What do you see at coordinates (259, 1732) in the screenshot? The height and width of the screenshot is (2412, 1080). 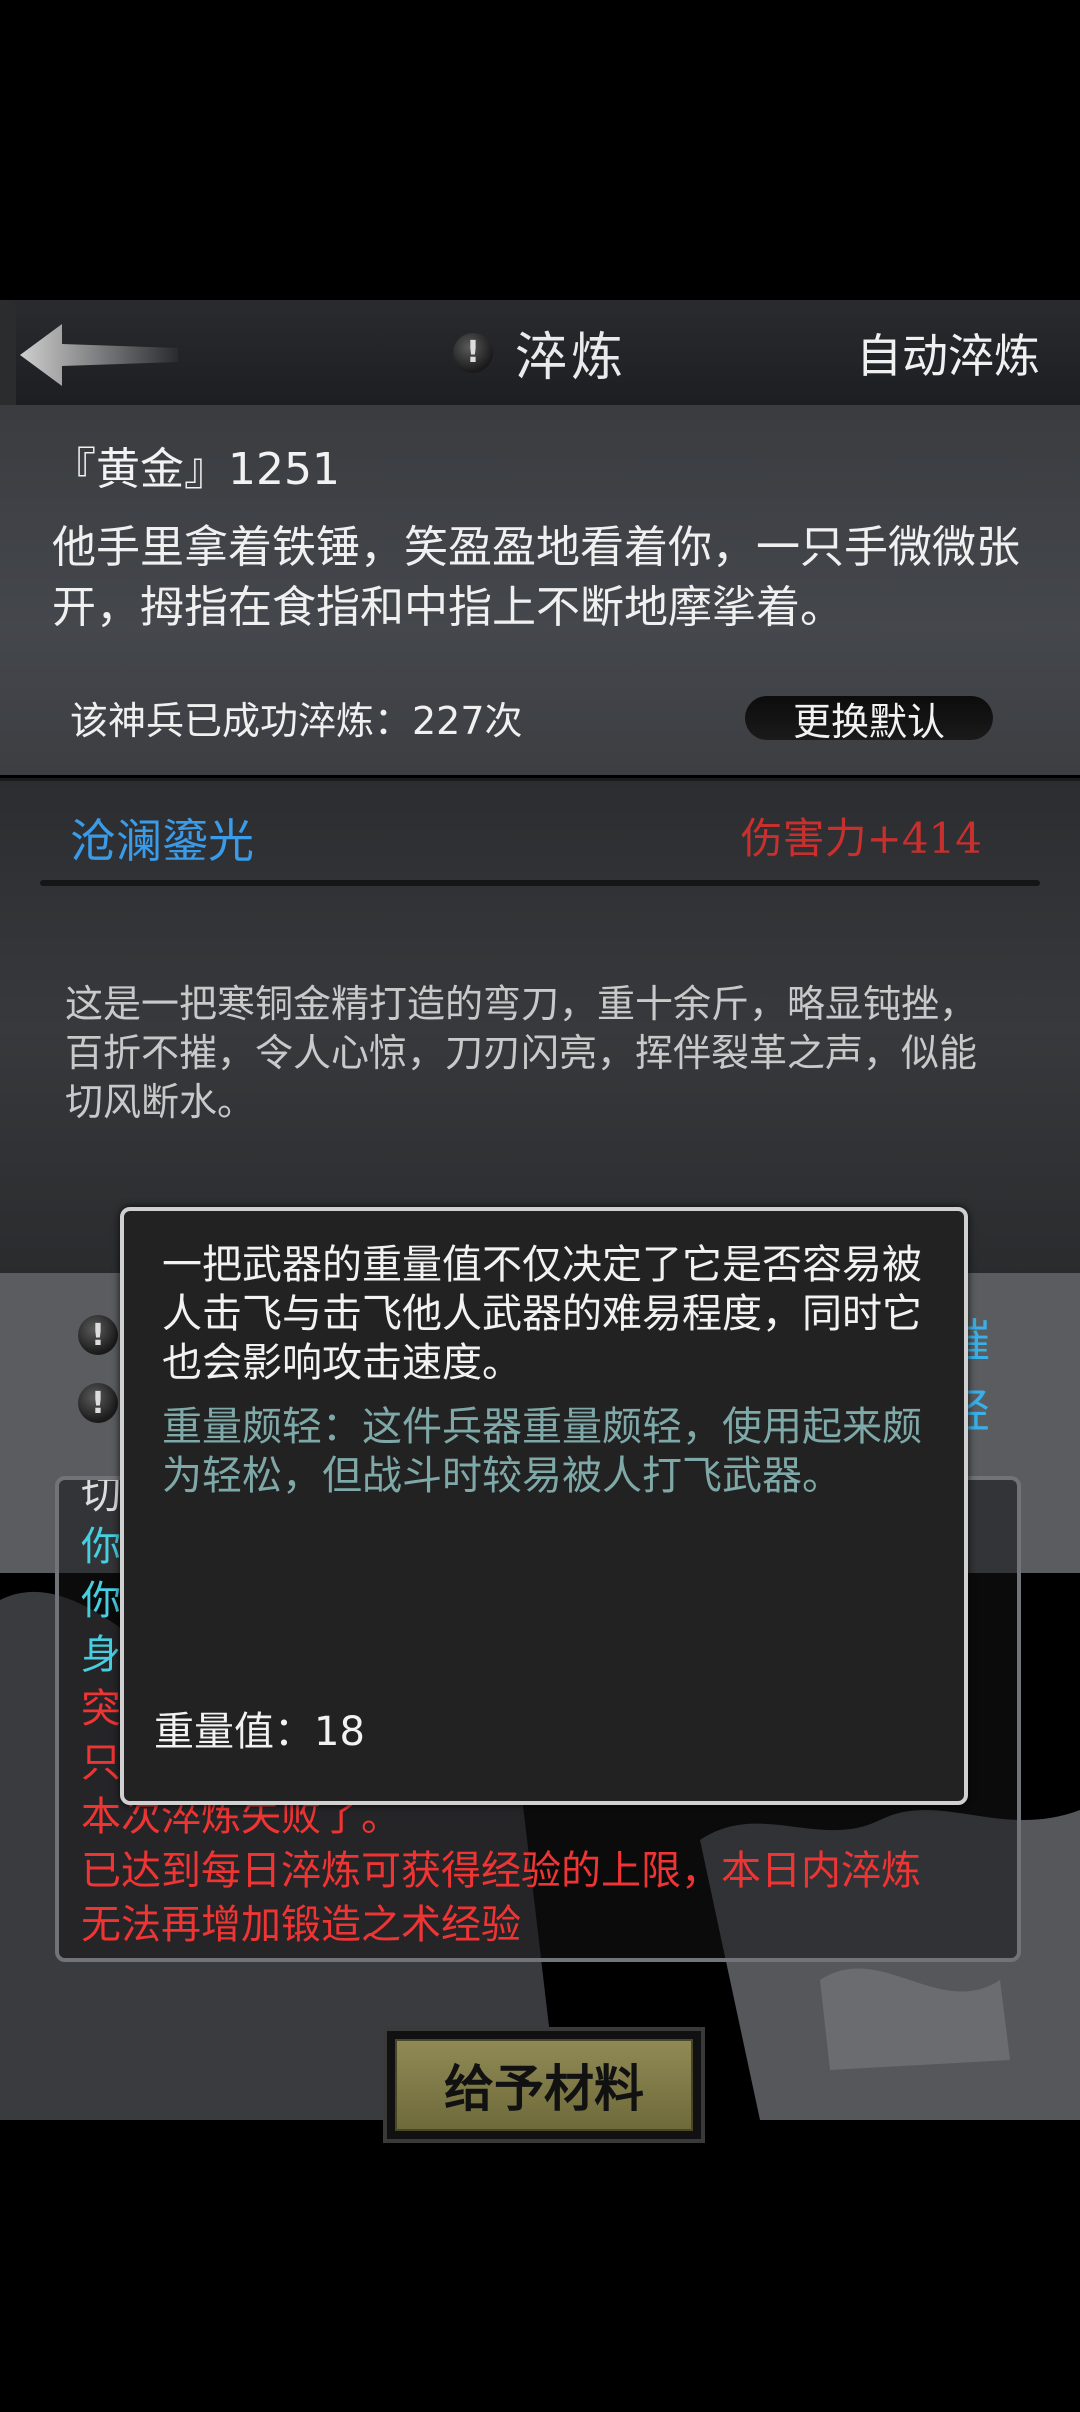 I see `weight-value: 重量值：18` at bounding box center [259, 1732].